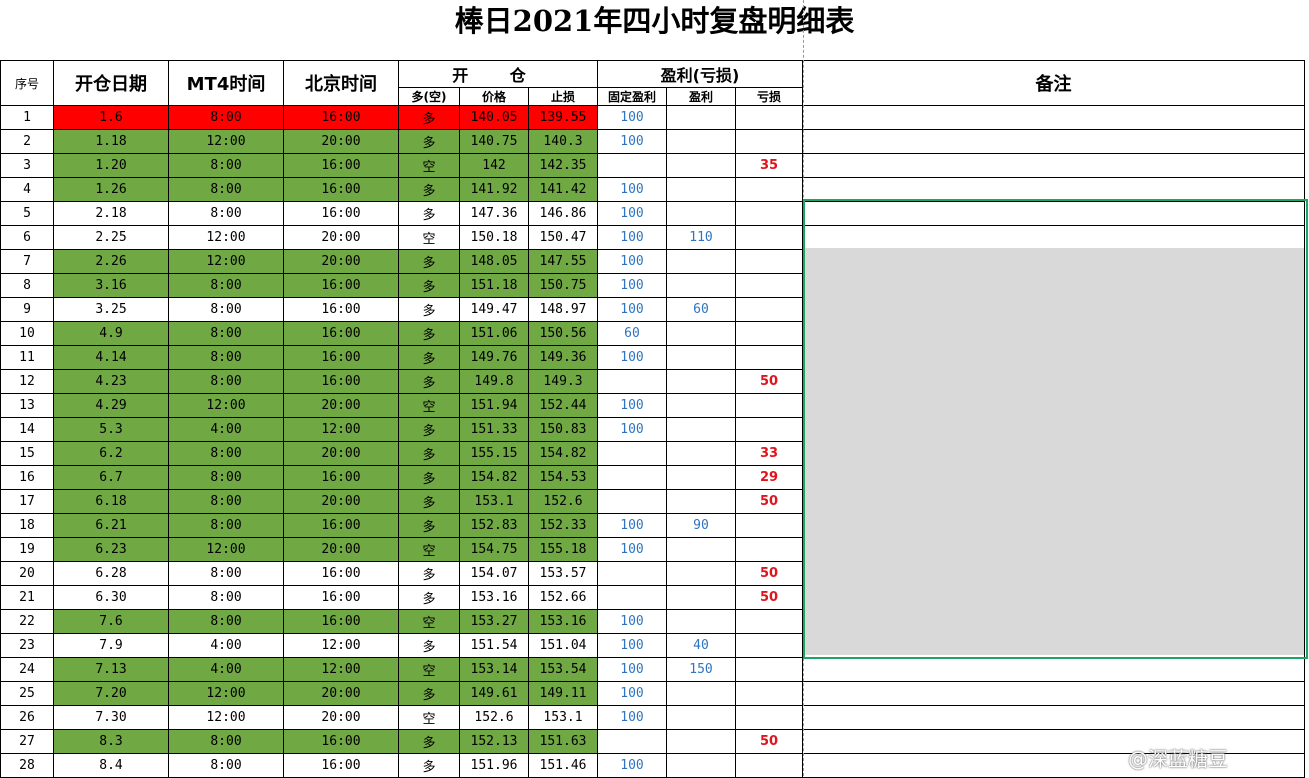  I want to click on sheet-title: 棒日2021年四小时复盘明细表, so click(654, 21).